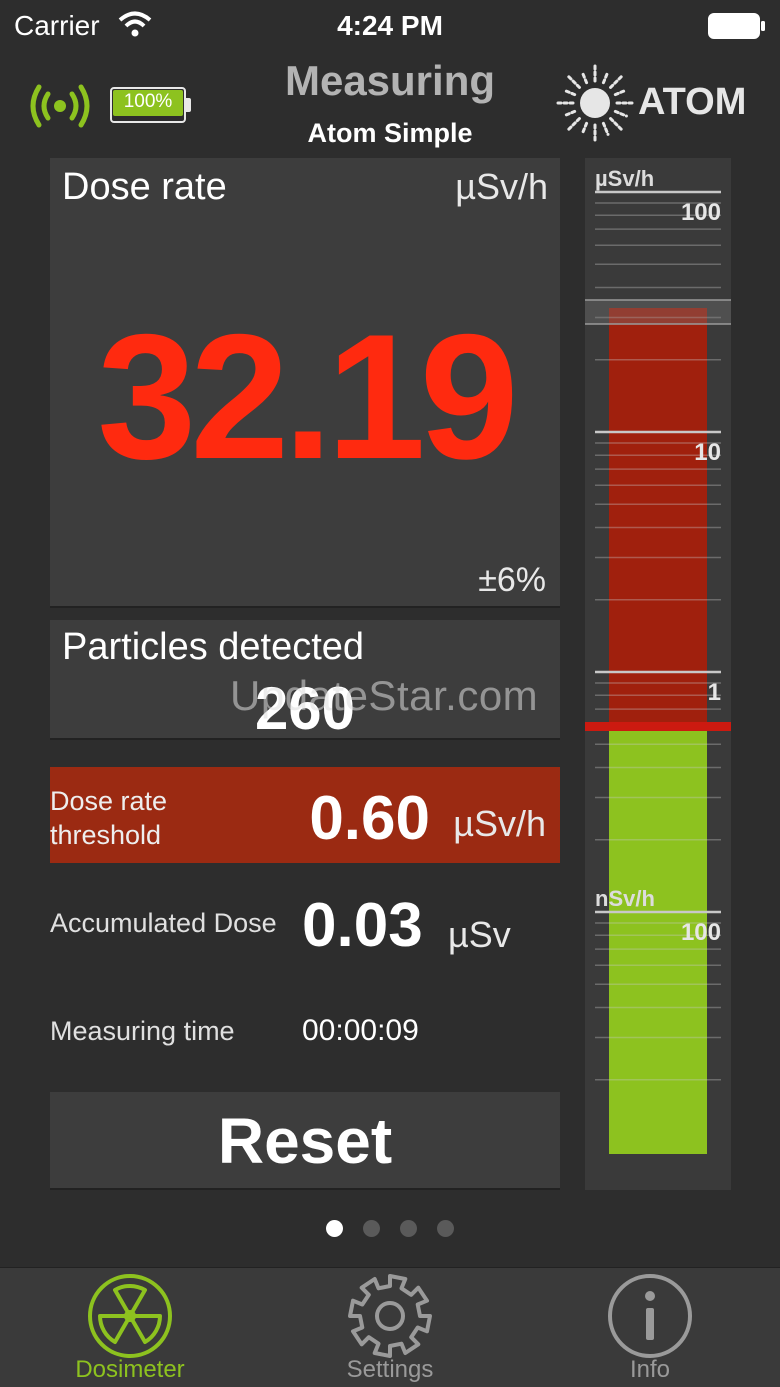 This screenshot has height=1387, width=780. I want to click on particles-label: Particles detected, so click(213, 647).